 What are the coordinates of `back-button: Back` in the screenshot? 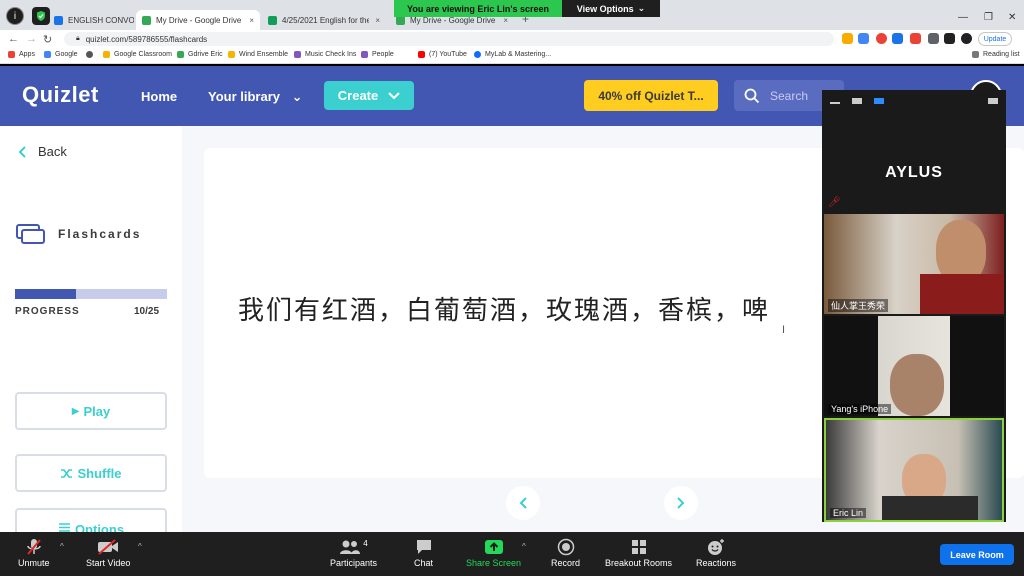 It's located at (42, 151).